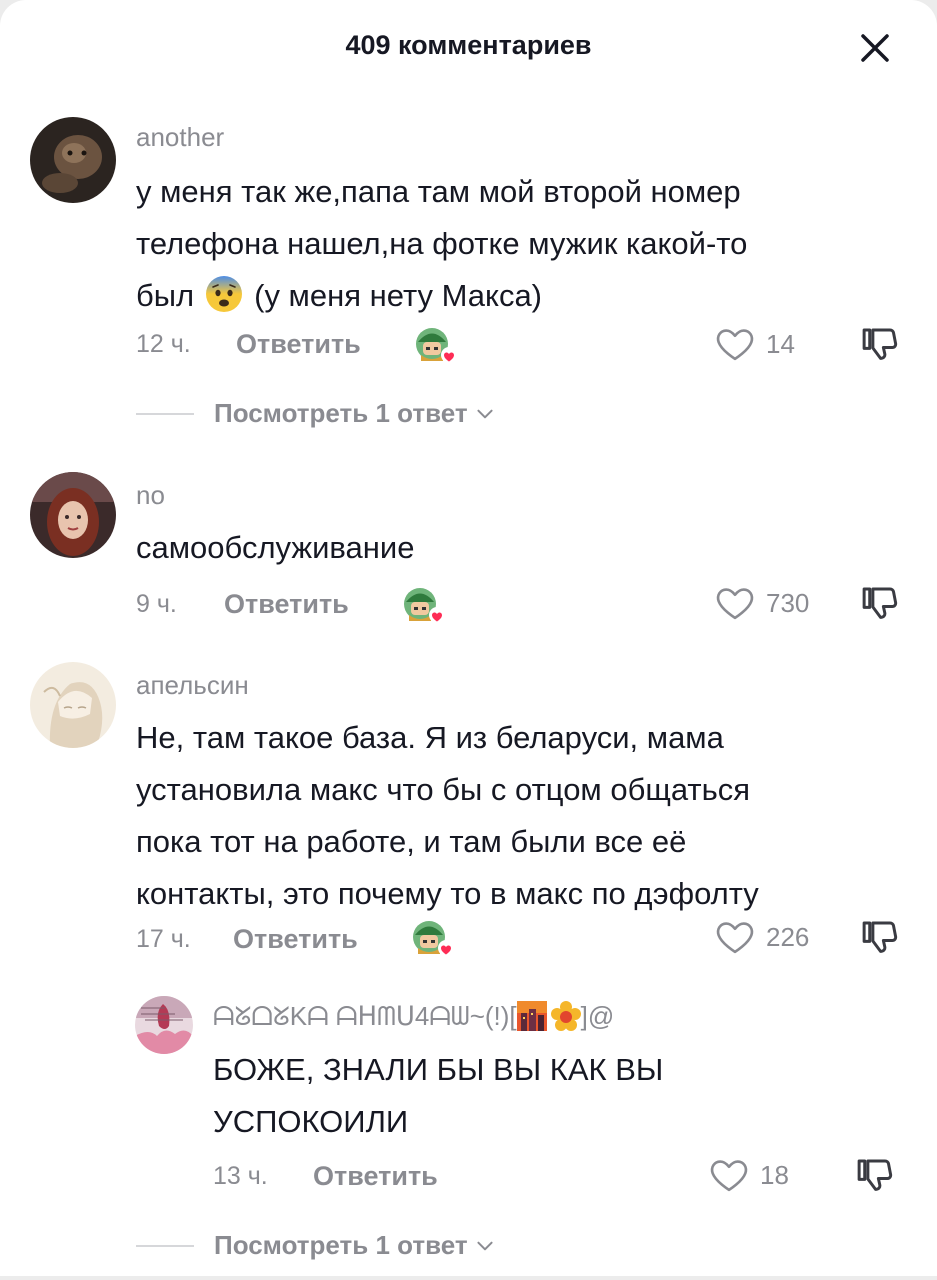 Image resolution: width=937 pixels, height=1280 pixels. Describe the element at coordinates (156, 604) in the screenshot. I see `comment-time: 9 ч.` at that location.